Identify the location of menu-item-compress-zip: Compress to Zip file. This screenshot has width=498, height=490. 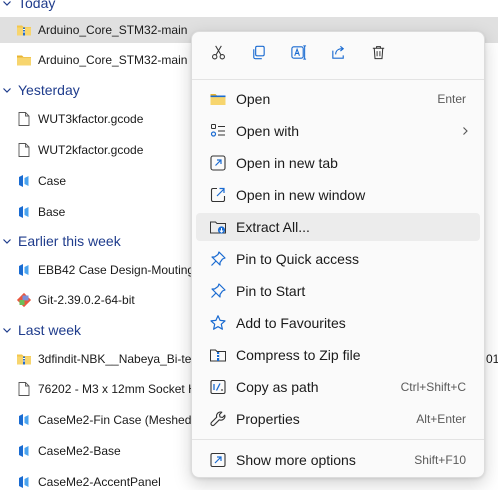
(338, 355).